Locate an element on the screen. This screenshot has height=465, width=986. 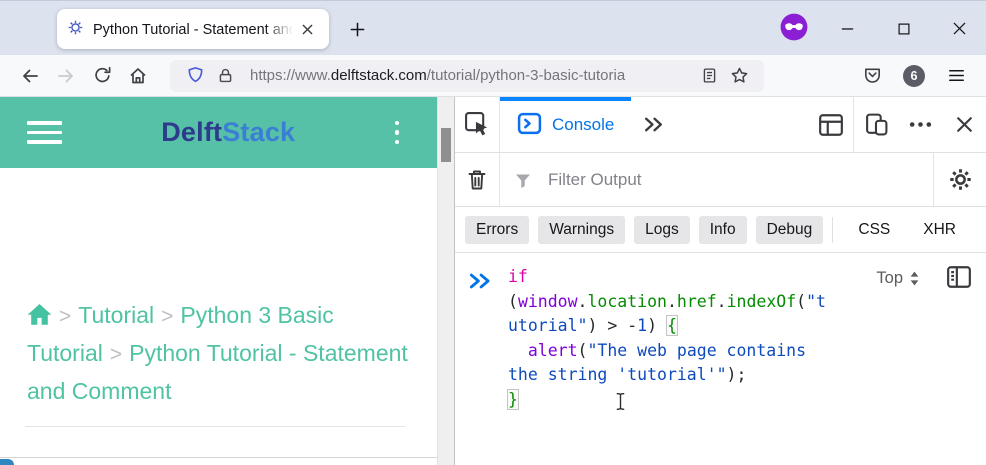
code-token-prop: location is located at coordinates (627, 301).